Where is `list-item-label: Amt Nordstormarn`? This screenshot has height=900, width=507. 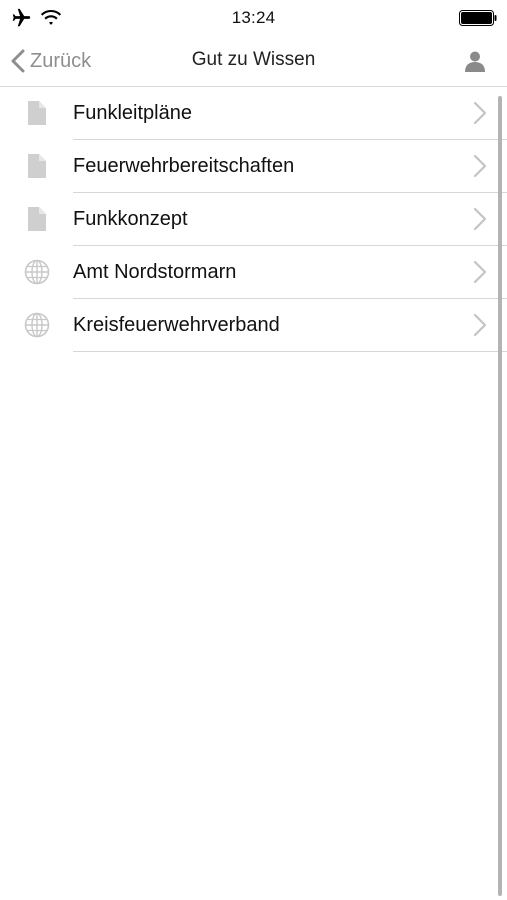
list-item-label: Amt Nordstormarn is located at coordinates (155, 272).